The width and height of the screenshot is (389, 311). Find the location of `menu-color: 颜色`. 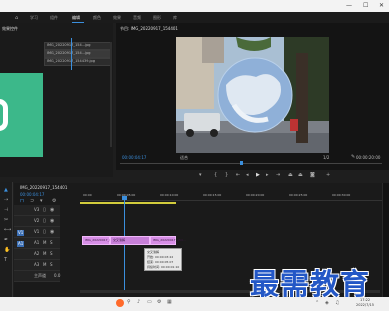

menu-color: 颜色 is located at coordinates (97, 18).